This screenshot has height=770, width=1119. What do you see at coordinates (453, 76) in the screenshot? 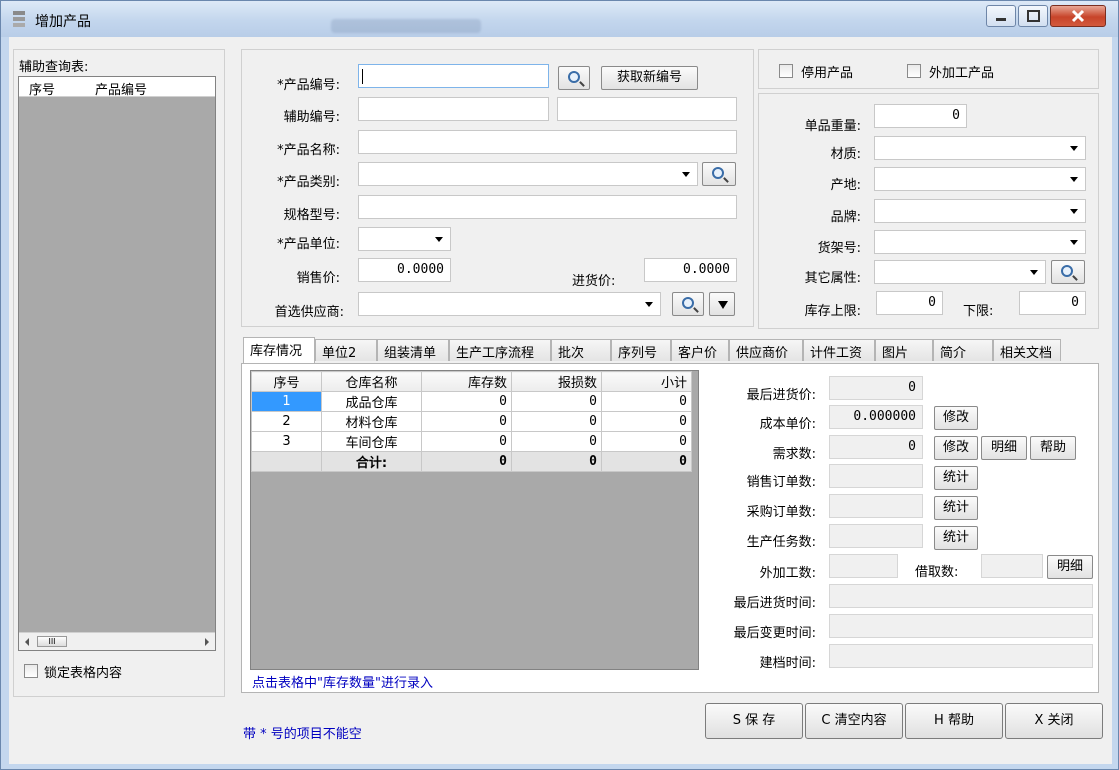
I see `product-code-input` at bounding box center [453, 76].